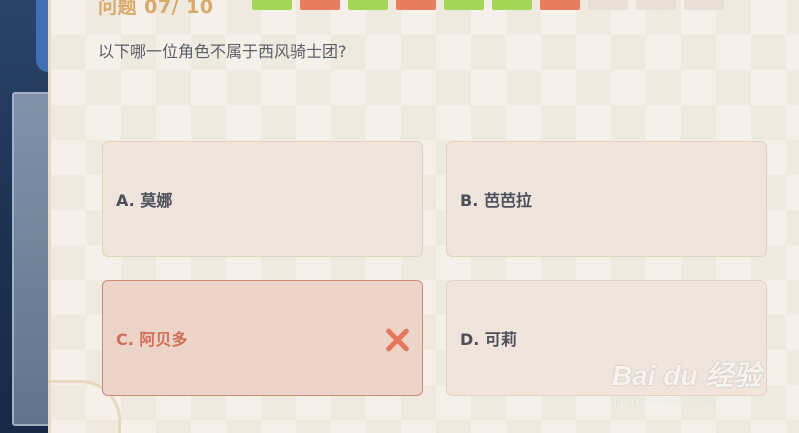  I want to click on option-label: A. 莫娜, so click(144, 200).